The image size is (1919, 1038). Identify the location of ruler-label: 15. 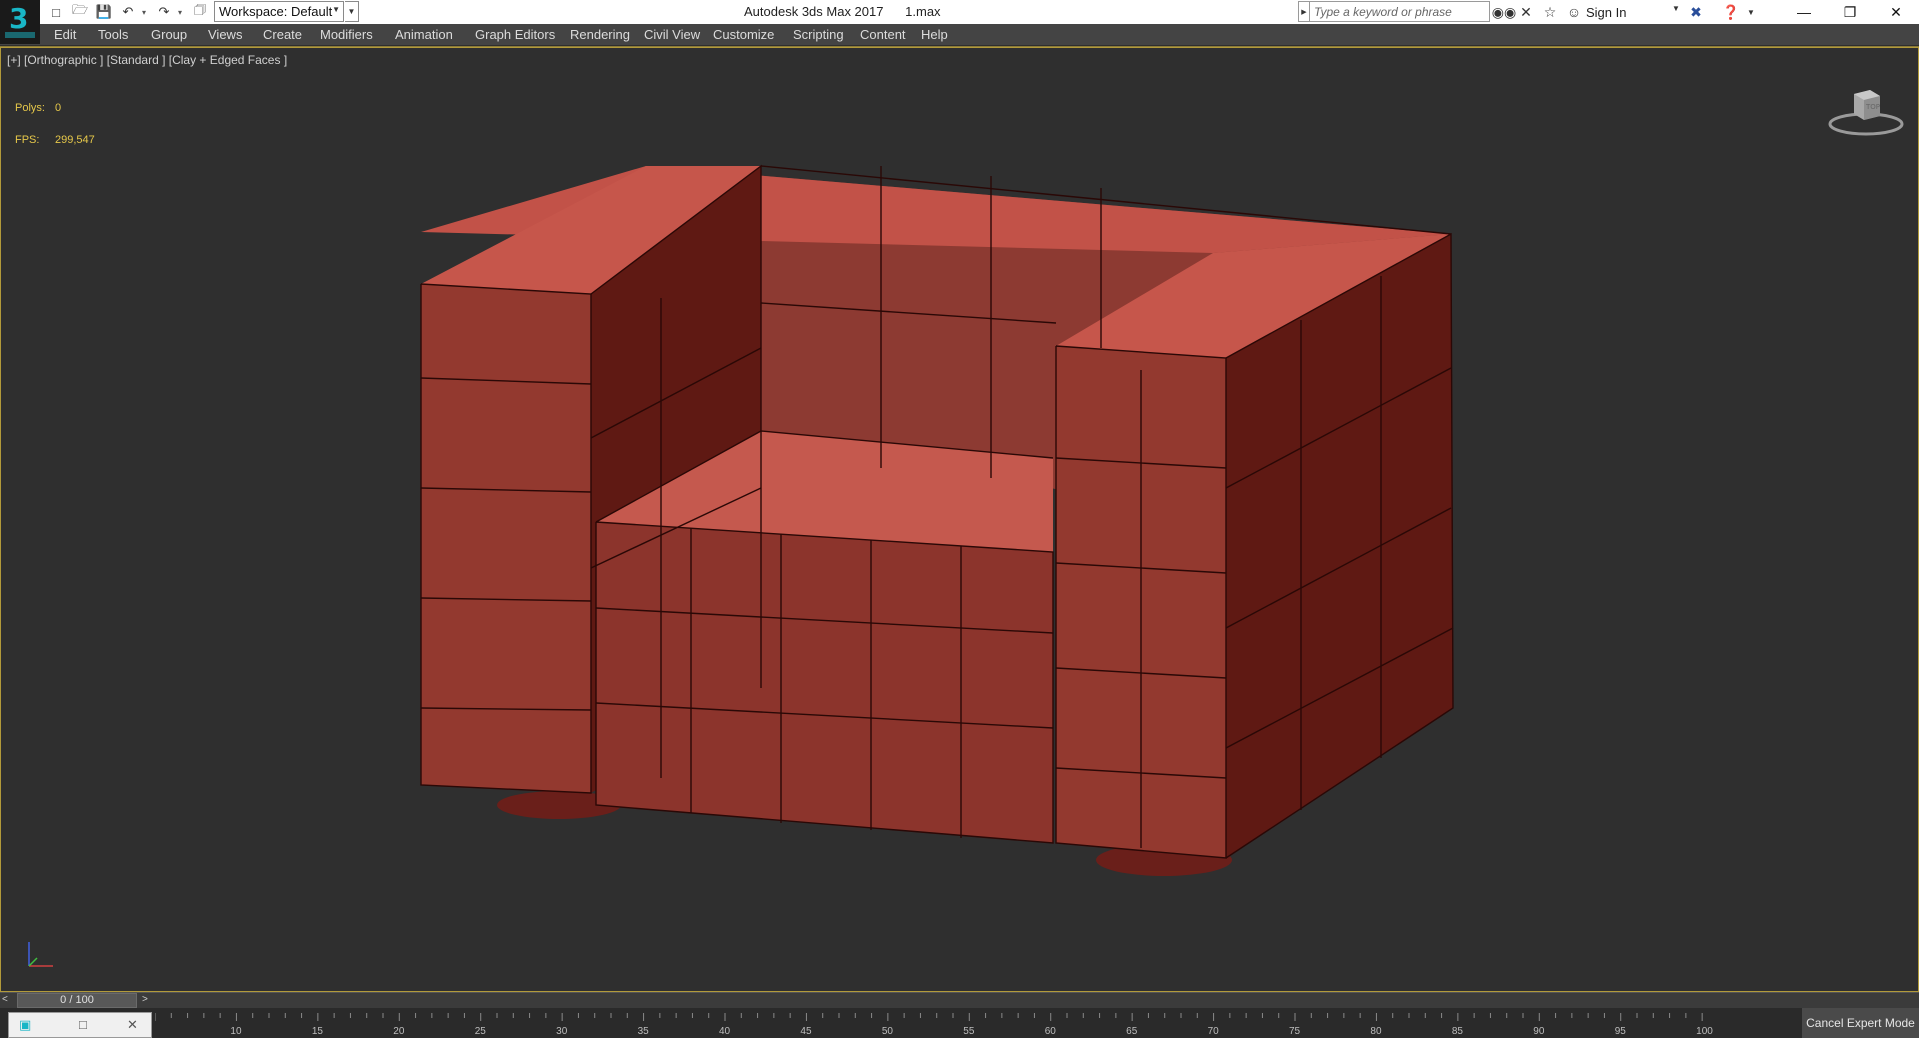
(318, 1031).